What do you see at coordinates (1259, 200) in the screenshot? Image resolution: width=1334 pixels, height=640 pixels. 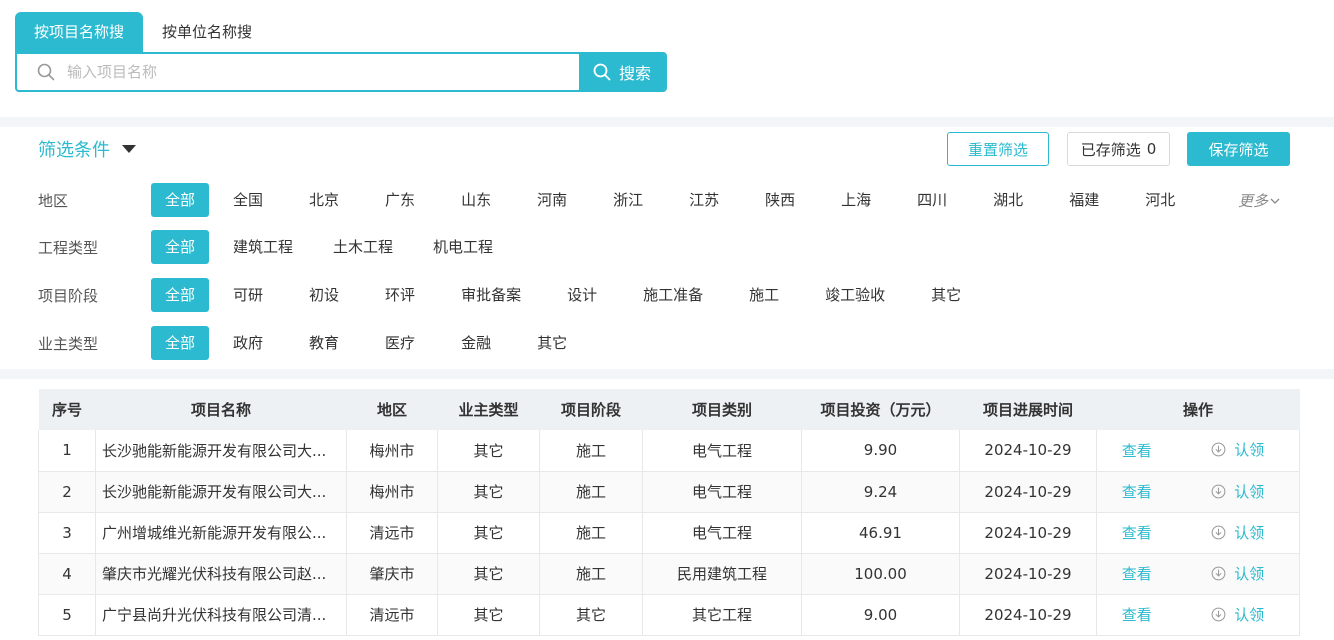 I see `more-regions-button: 更多` at bounding box center [1259, 200].